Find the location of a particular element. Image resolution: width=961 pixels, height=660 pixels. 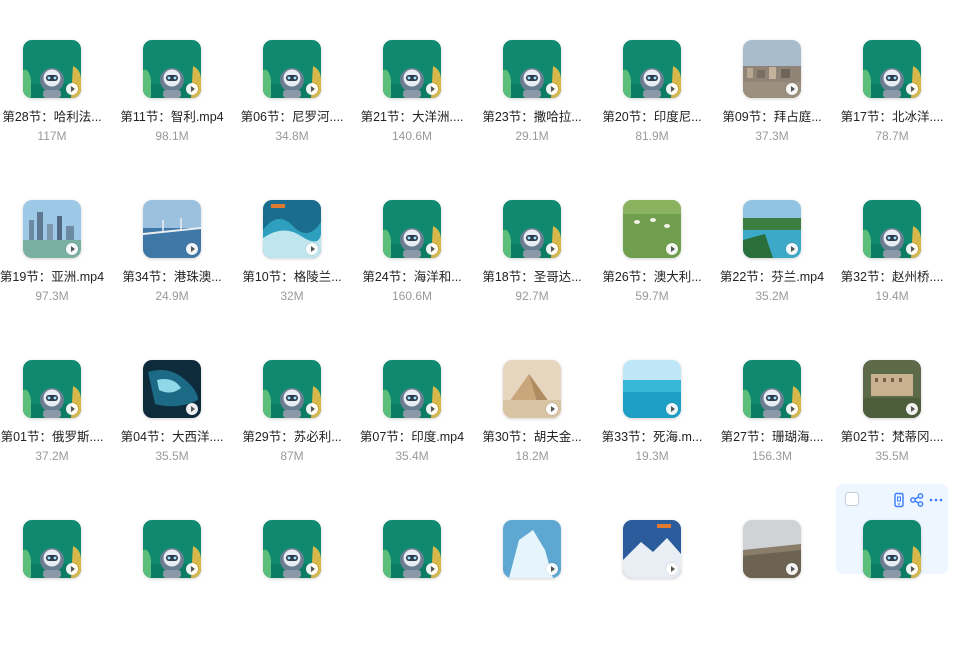

file-item: 第24节：海洋和... 160.6M is located at coordinates (412, 265).